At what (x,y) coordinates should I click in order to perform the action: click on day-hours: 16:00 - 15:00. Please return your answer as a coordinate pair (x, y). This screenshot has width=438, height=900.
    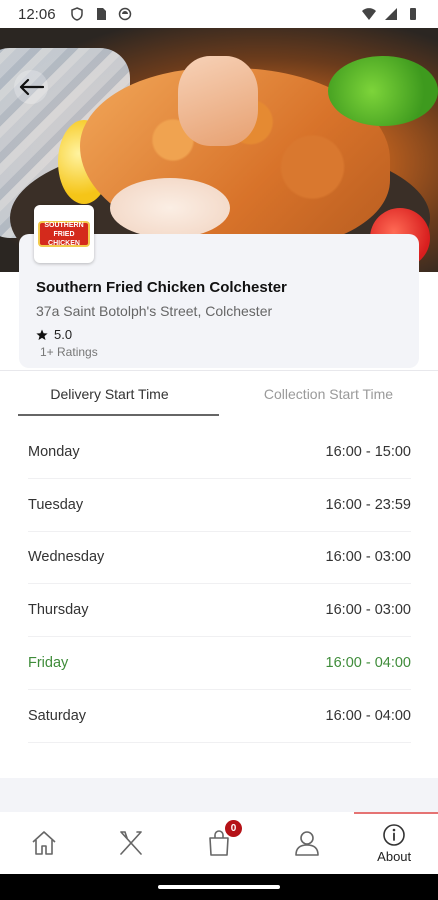
    Looking at the image, I should click on (368, 451).